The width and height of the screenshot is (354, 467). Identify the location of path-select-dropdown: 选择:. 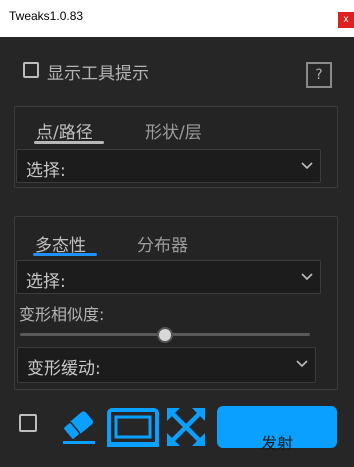
(168, 166).